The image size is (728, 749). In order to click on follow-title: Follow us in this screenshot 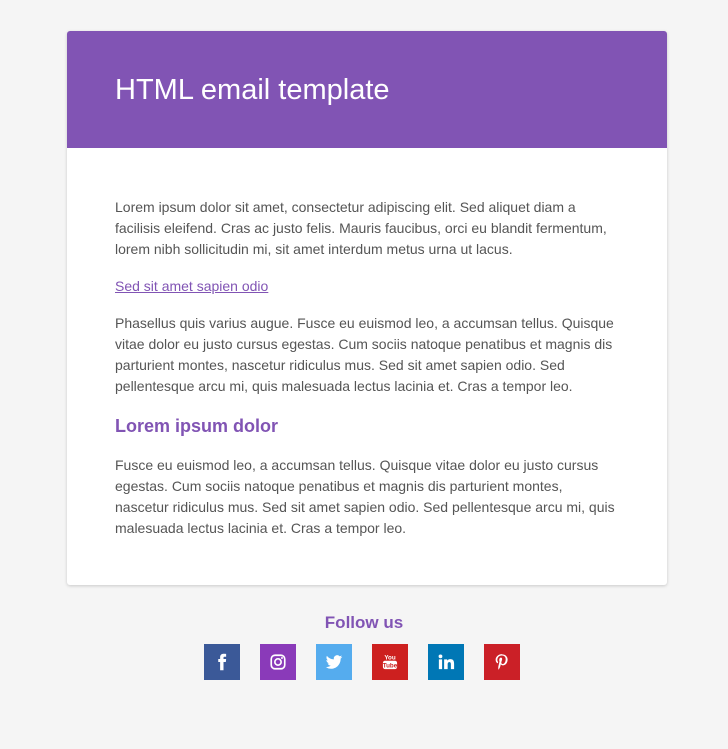, I will do `click(364, 622)`.